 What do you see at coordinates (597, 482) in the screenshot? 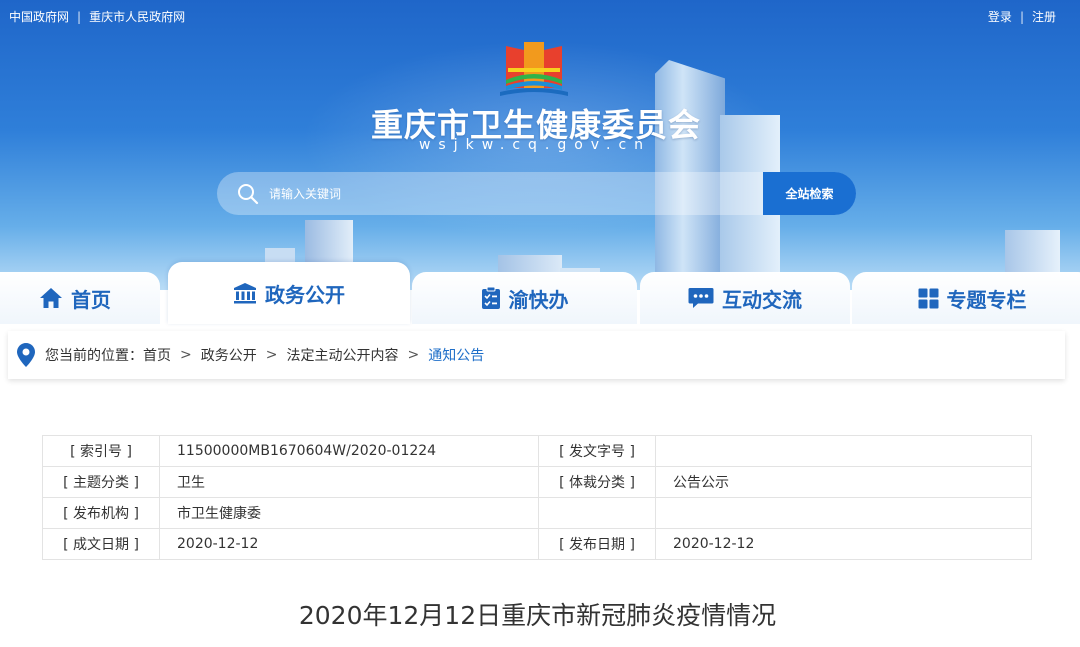
I see `meta-key-genre: [ 体裁分类 ]` at bounding box center [597, 482].